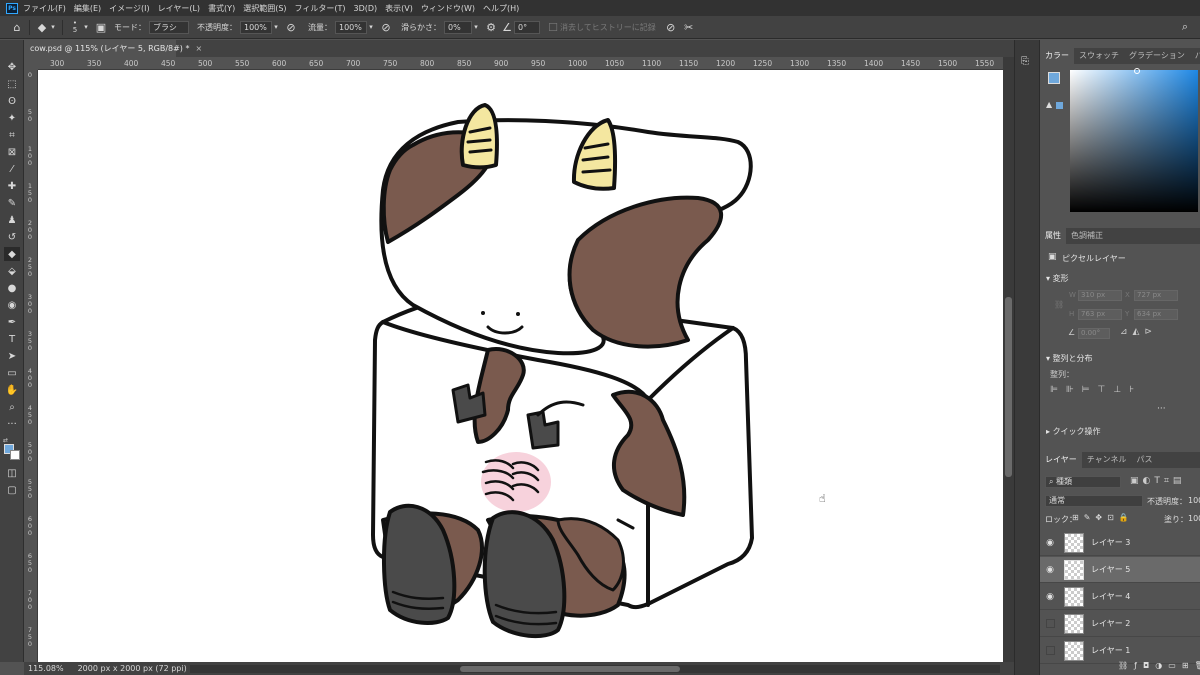 The image size is (1200, 675). Describe the element at coordinates (129, 8) in the screenshot. I see `menu-image: イメージ(I)` at that location.